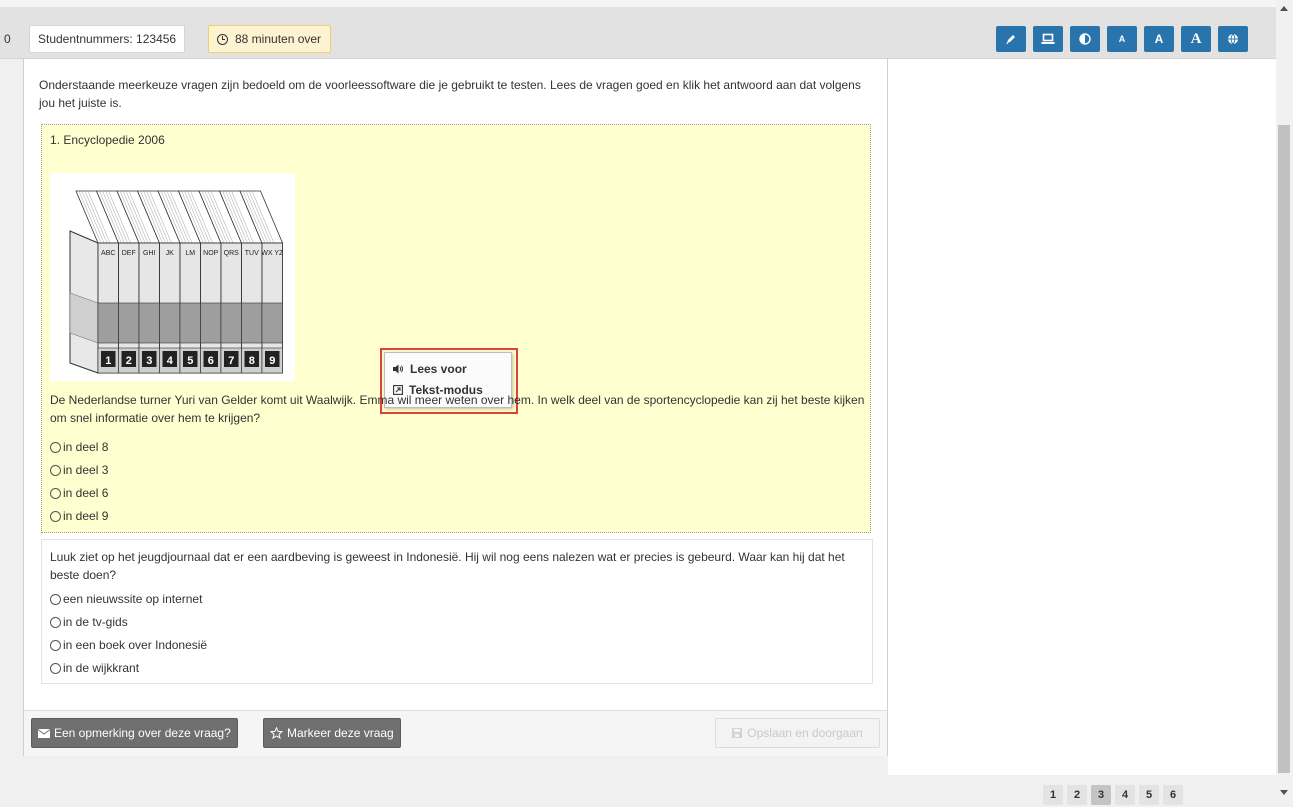 This screenshot has height=807, width=1293. I want to click on answer-option: in deel 9, so click(79, 516).